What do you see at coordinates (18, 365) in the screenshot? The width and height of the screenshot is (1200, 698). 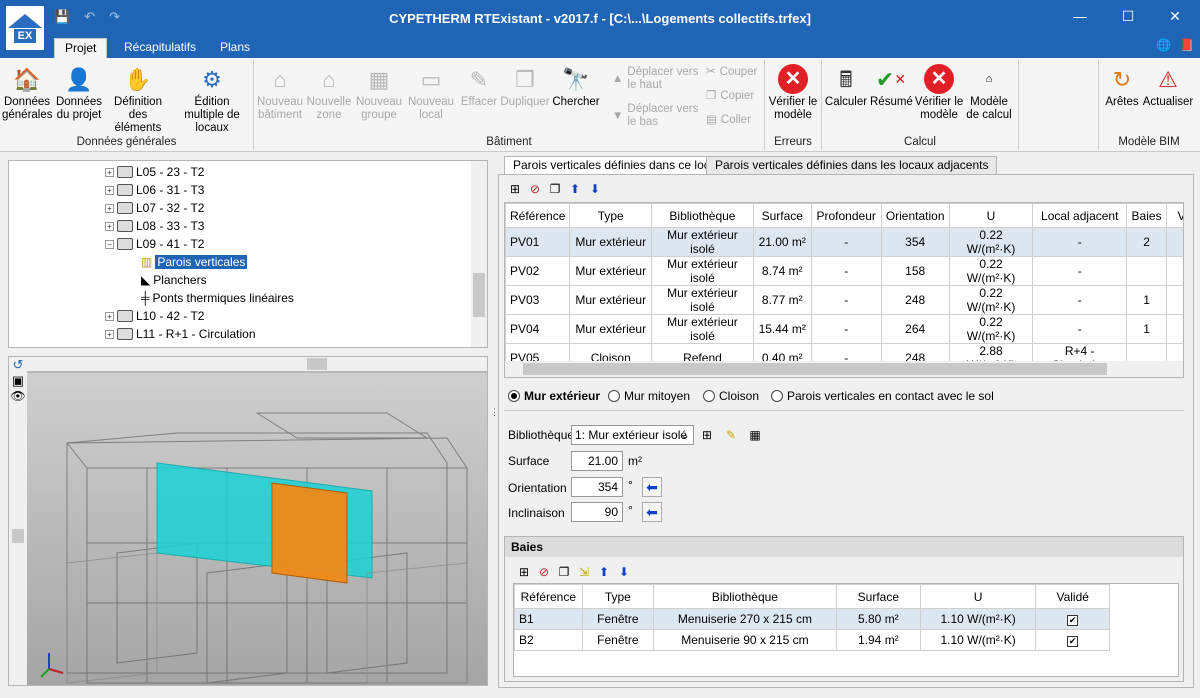 I see `rotate-icon: ↺` at bounding box center [18, 365].